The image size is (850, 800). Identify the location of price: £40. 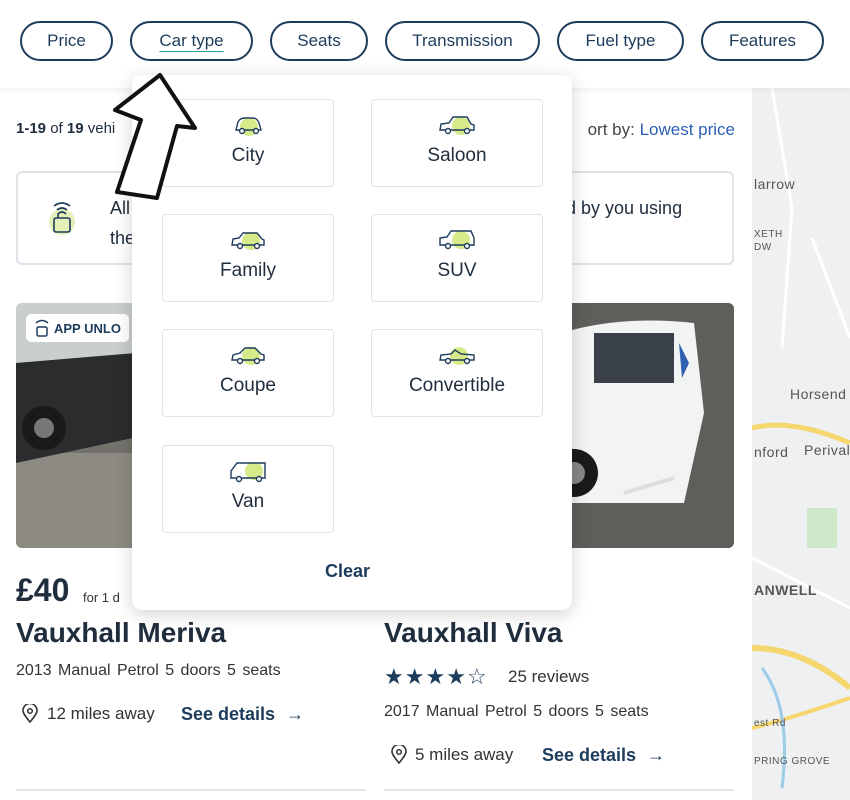
(43, 590).